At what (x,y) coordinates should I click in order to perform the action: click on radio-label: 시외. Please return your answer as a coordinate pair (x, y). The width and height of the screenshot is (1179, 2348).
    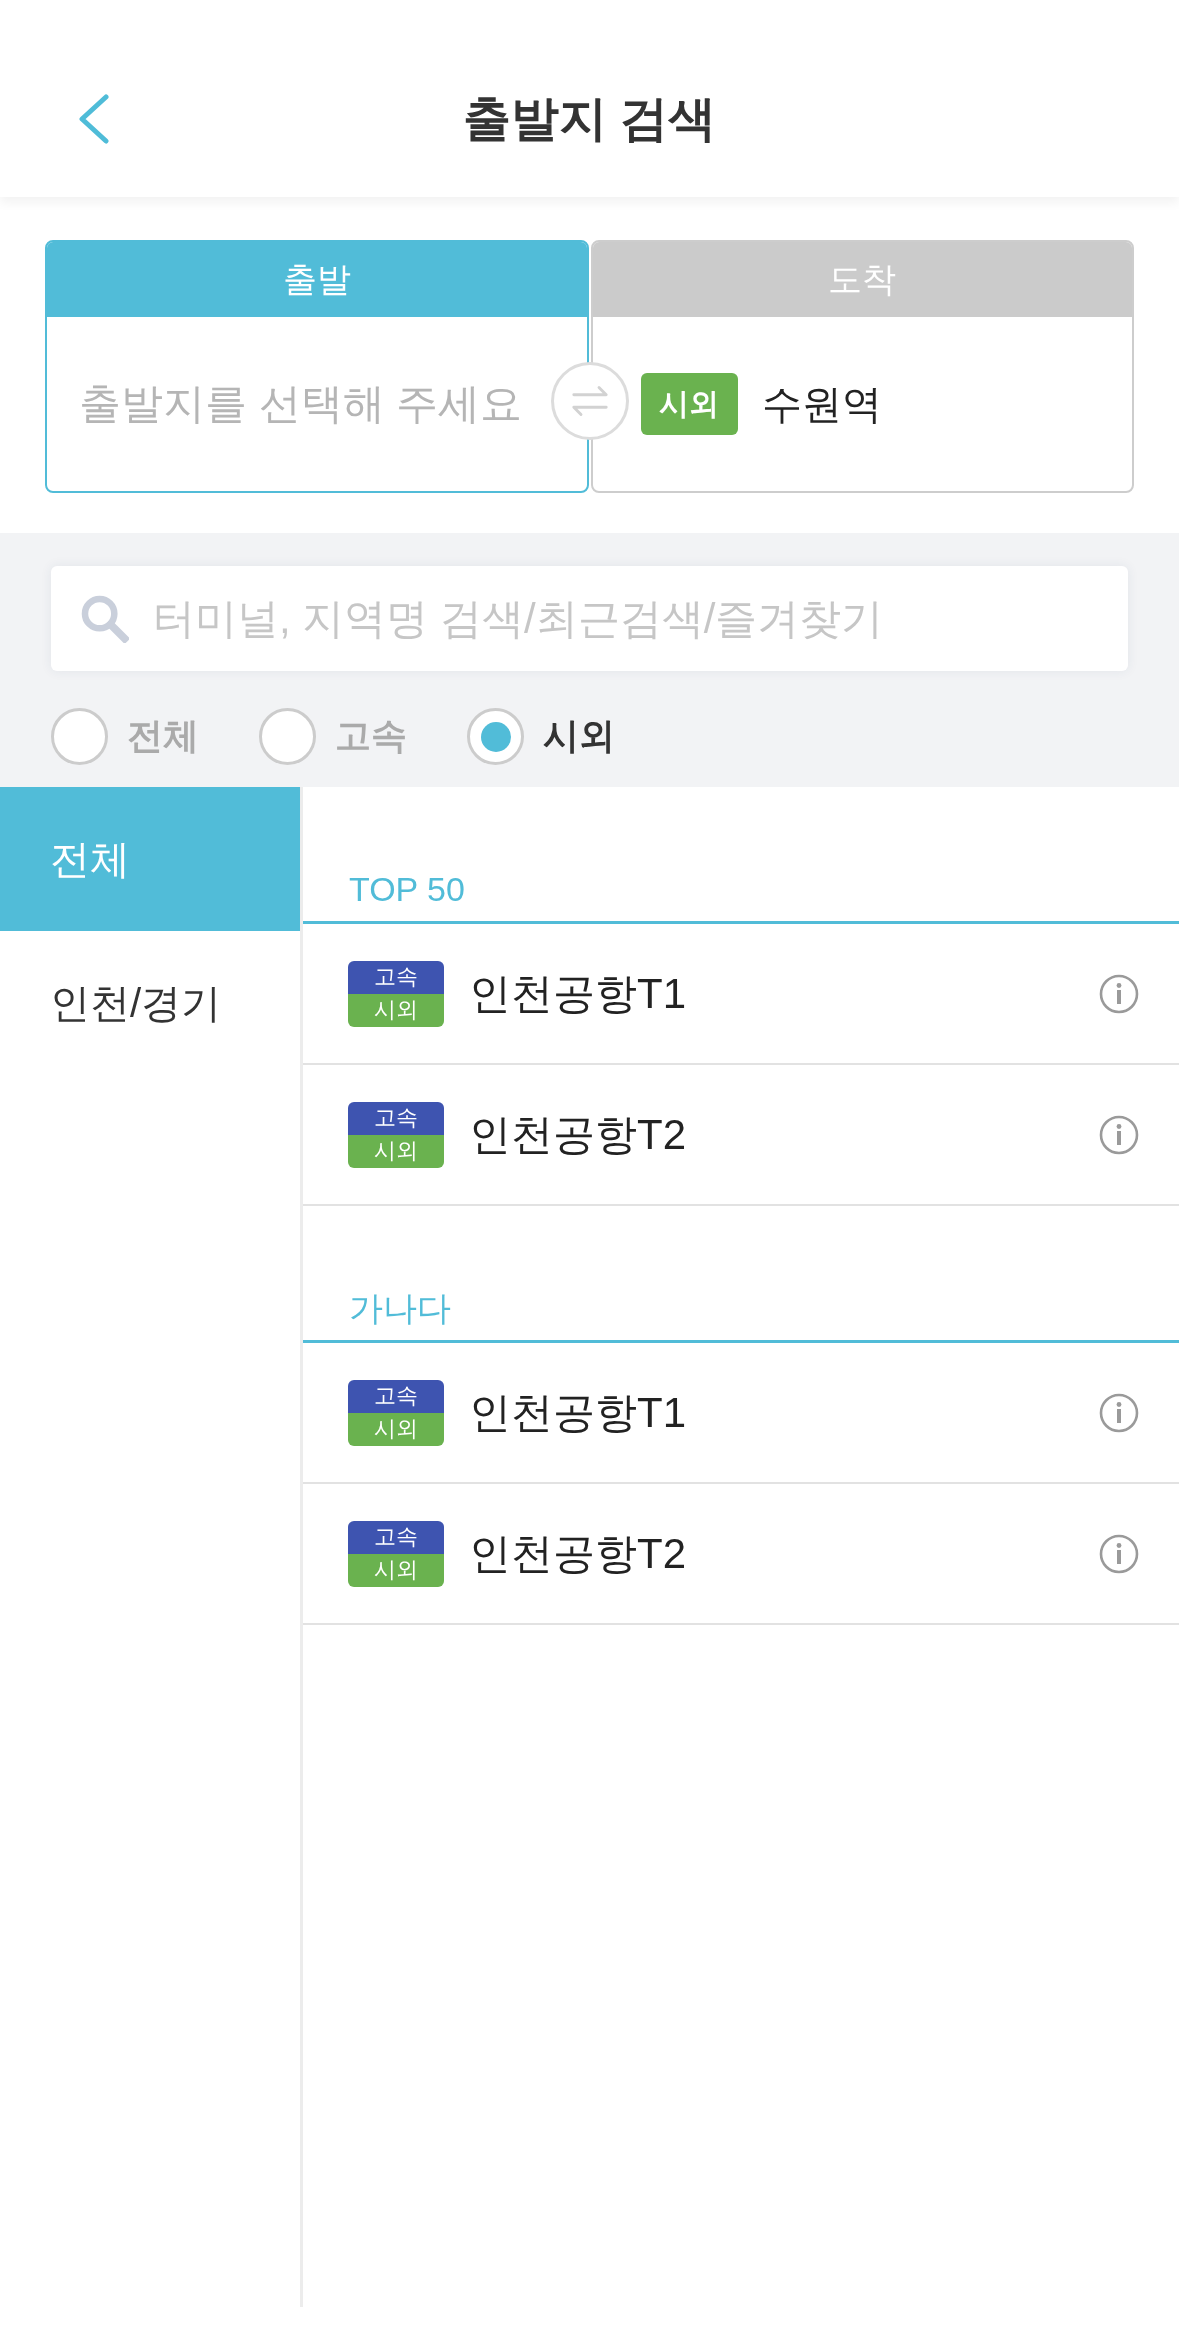
    Looking at the image, I should click on (579, 736).